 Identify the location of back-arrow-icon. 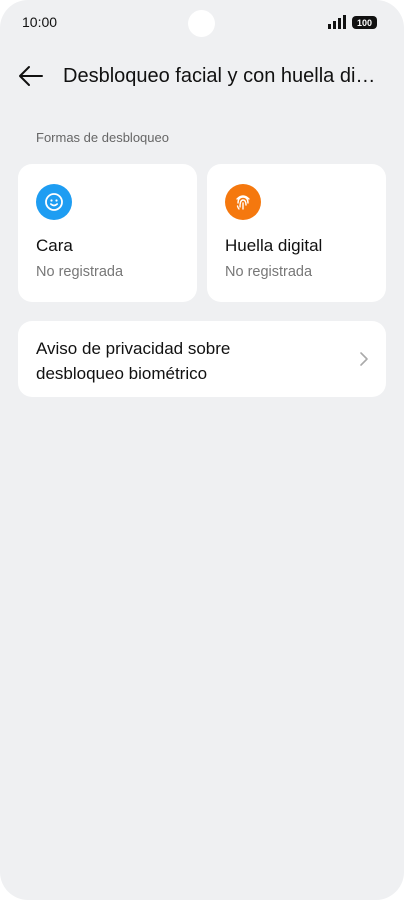
(31, 76).